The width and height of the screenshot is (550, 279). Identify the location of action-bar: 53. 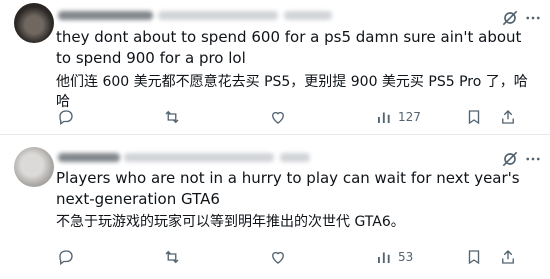
(296, 257).